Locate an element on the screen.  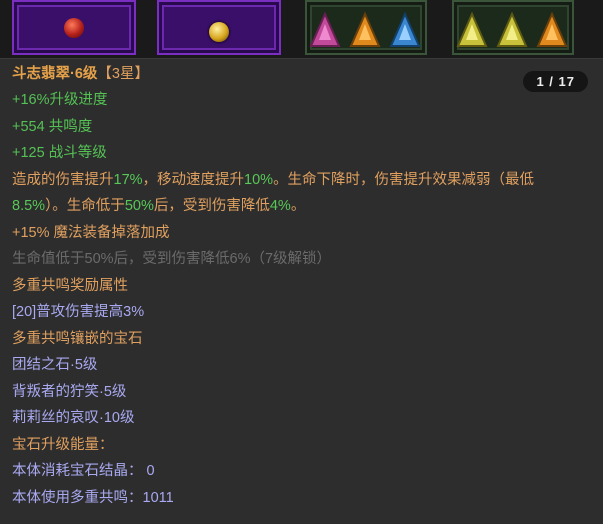
gem-stars: 【3星】 is located at coordinates (123, 74).